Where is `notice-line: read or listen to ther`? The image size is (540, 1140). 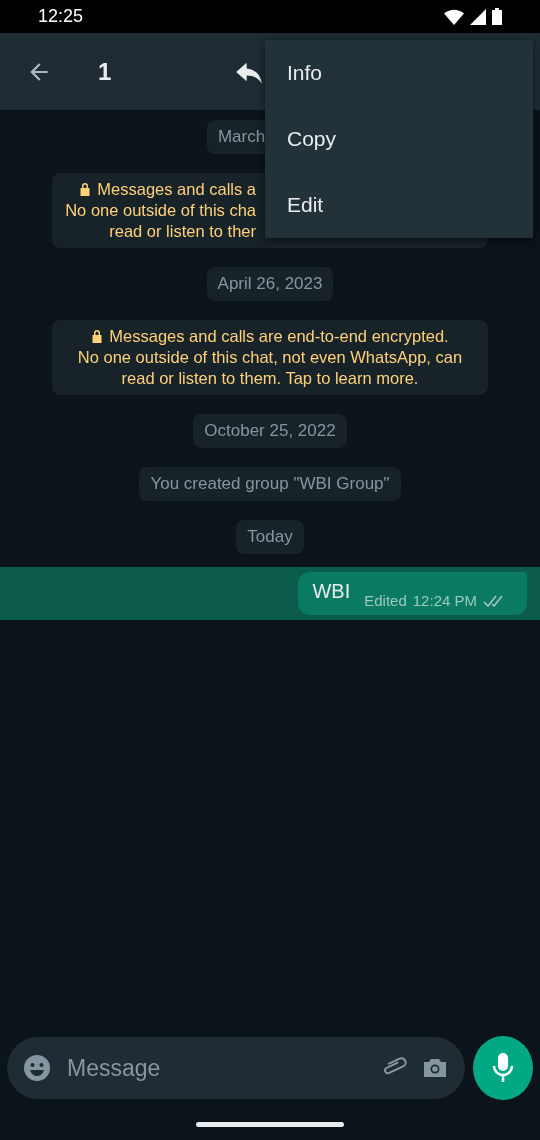 notice-line: read or listen to ther is located at coordinates (182, 231).